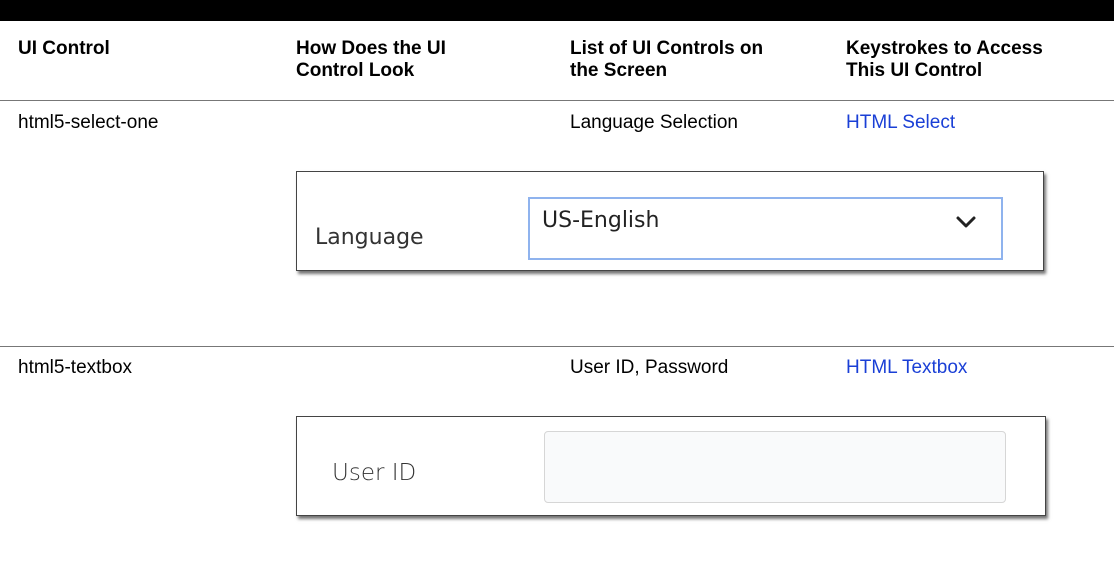  I want to click on language-select-value: US-English, so click(601, 220).